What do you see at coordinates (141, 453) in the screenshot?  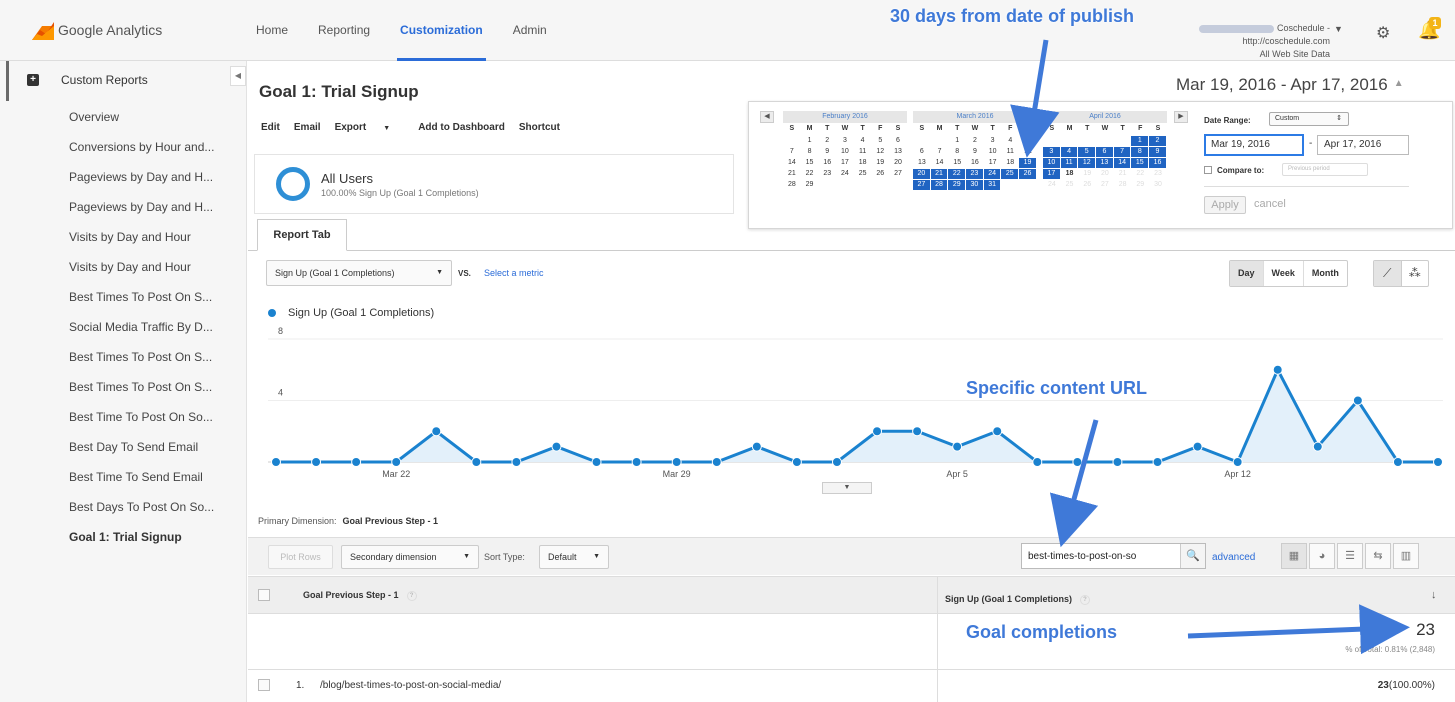 I see `sidebar-item: Best Day To Send Email` at bounding box center [141, 453].